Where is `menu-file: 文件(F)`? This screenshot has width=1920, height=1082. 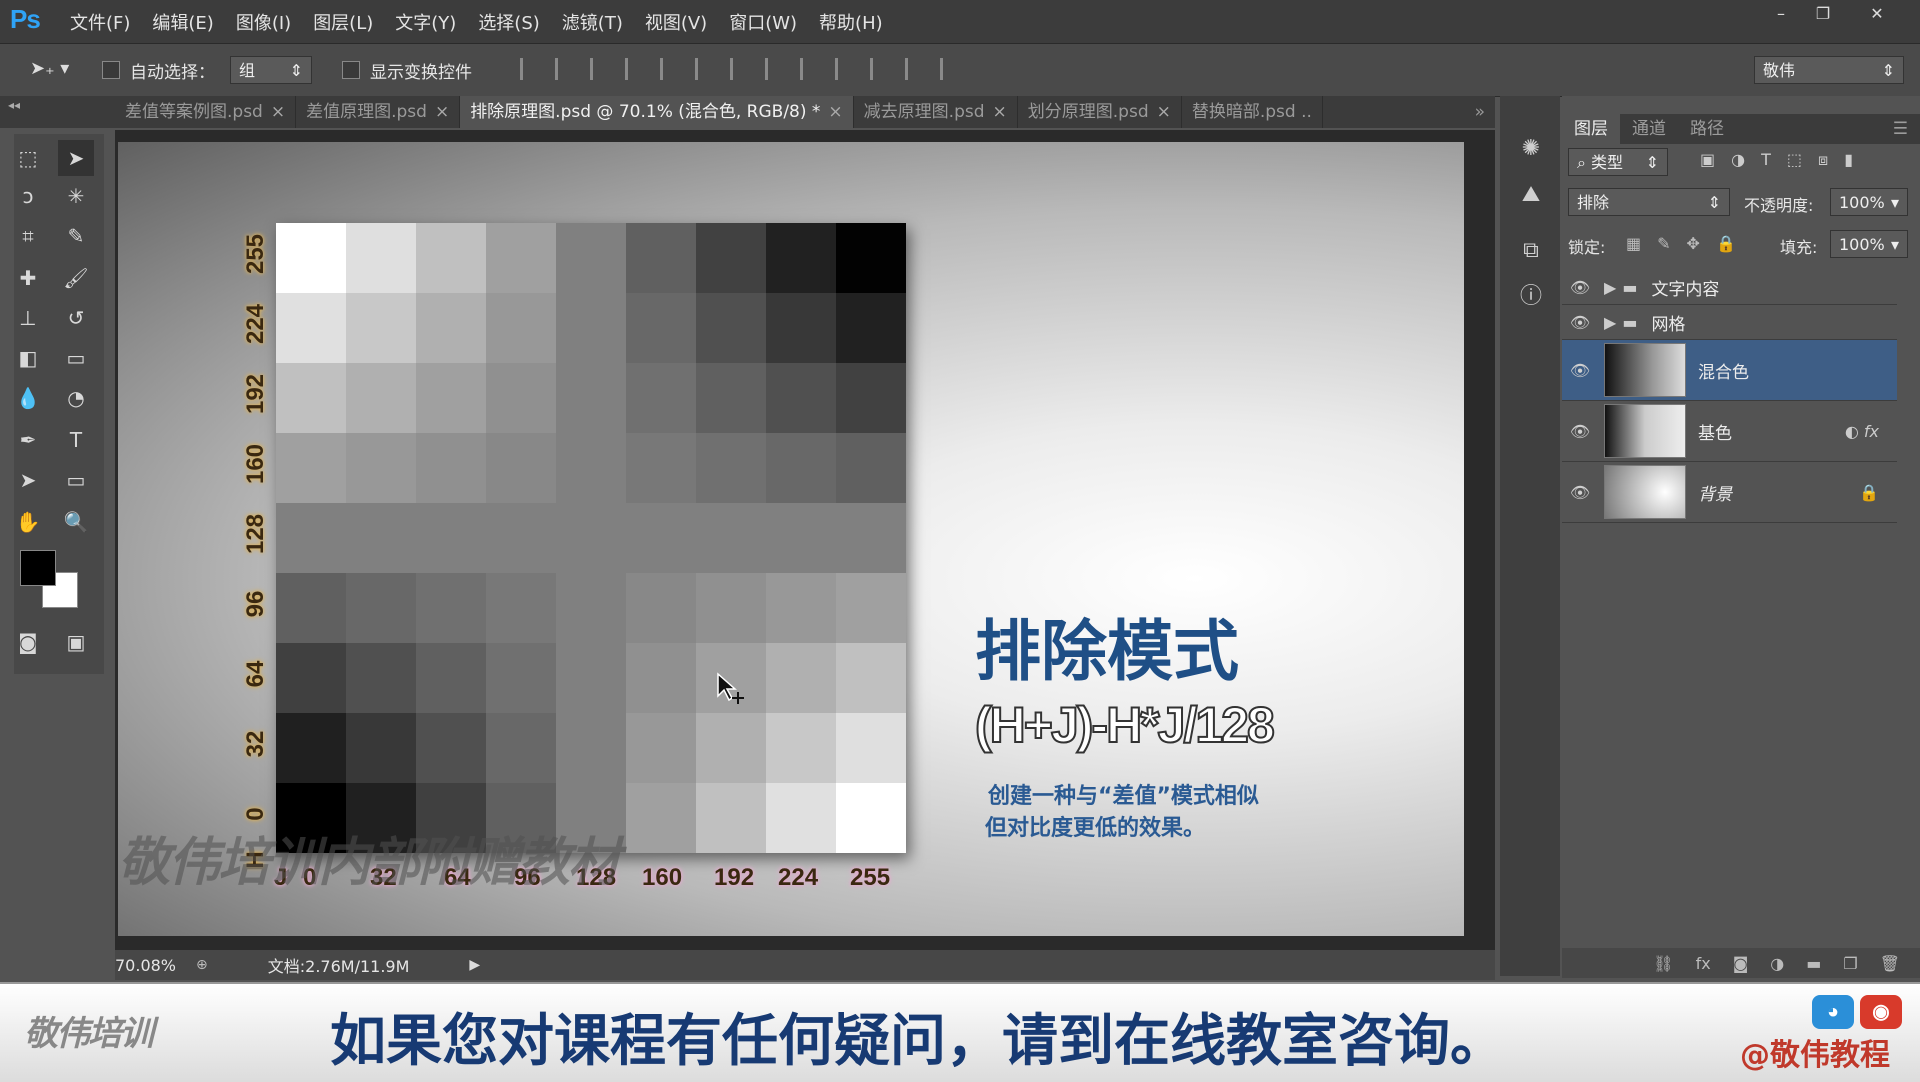 menu-file: 文件(F) is located at coordinates (100, 22).